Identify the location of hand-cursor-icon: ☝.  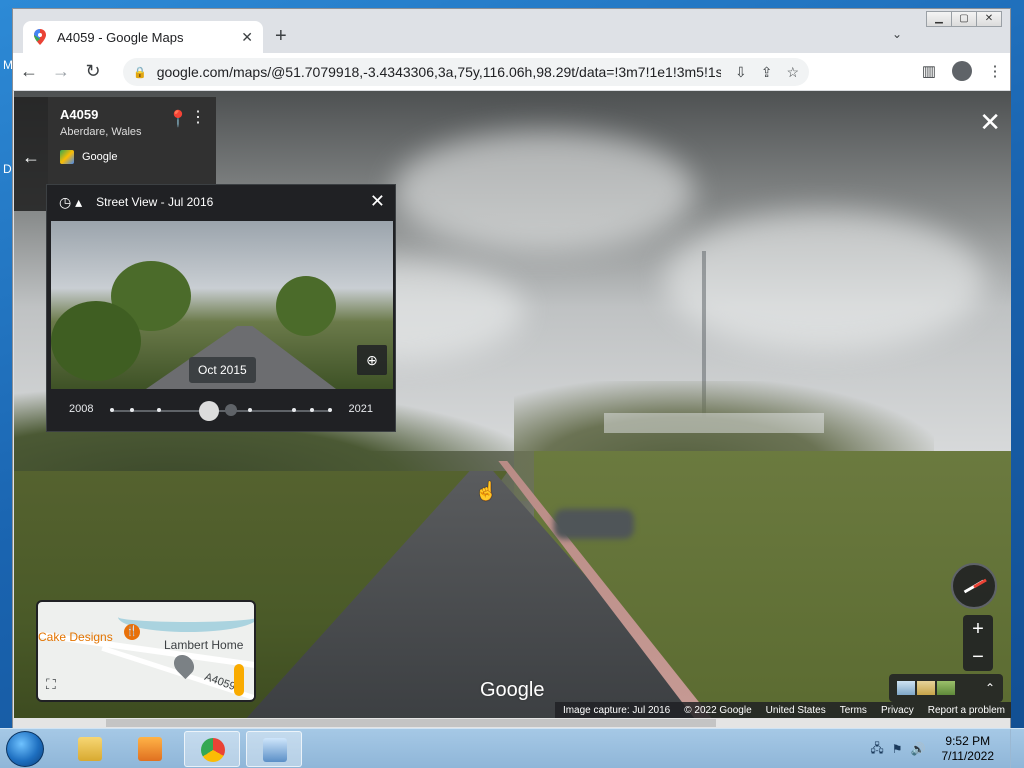
(486, 491).